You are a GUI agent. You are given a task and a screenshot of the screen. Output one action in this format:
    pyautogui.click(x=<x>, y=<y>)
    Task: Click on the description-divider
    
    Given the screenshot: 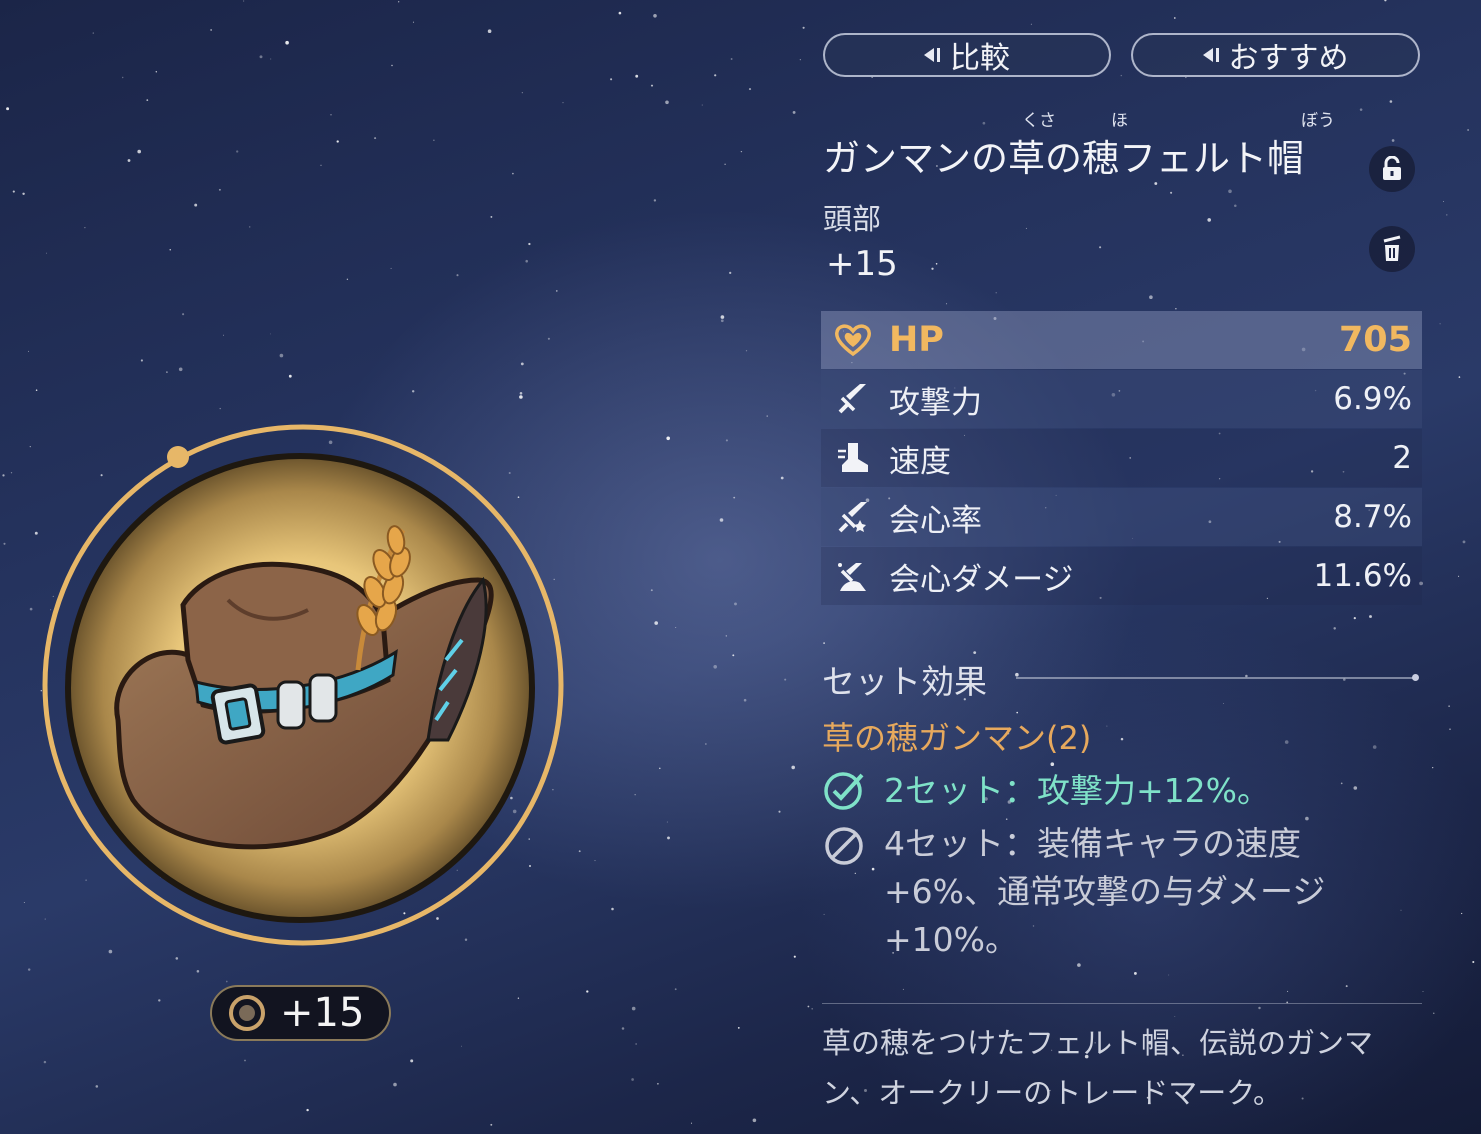 What is the action you would take?
    pyautogui.click(x=1122, y=1003)
    